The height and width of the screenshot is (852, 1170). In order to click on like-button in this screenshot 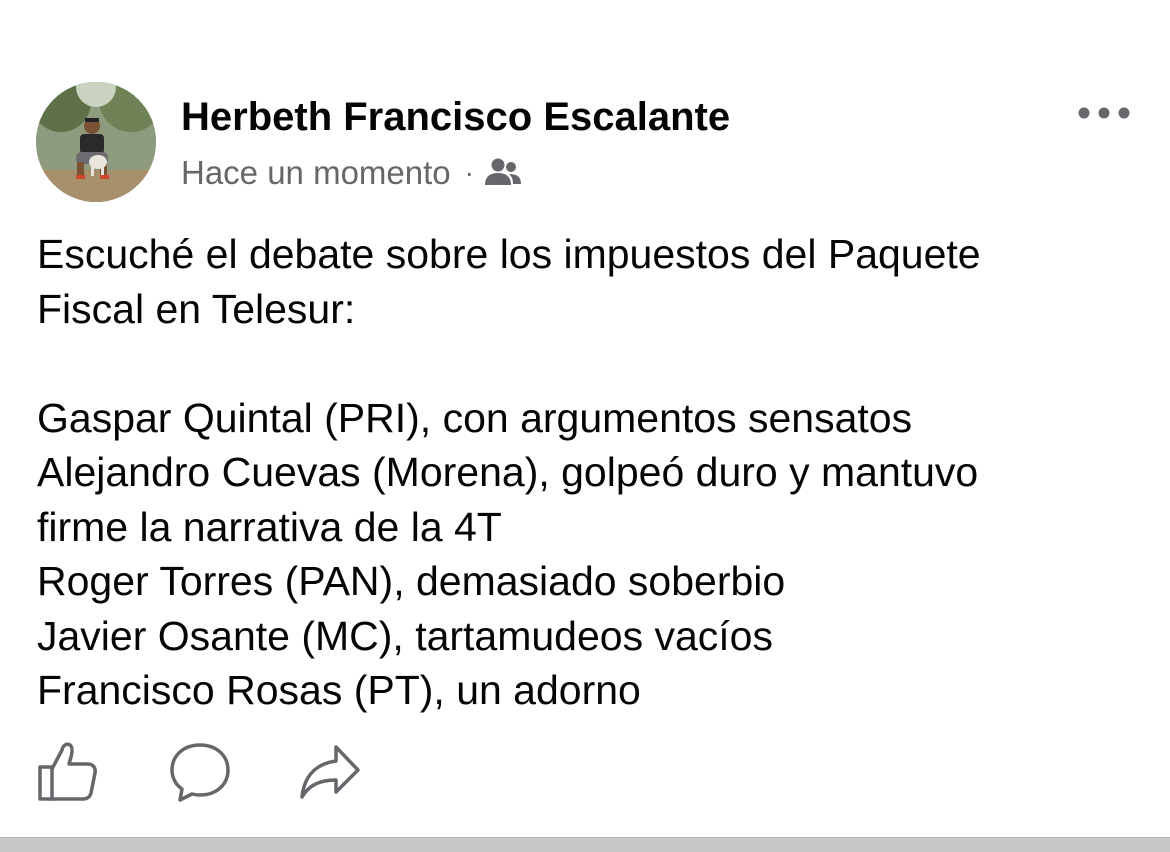, I will do `click(68, 772)`.